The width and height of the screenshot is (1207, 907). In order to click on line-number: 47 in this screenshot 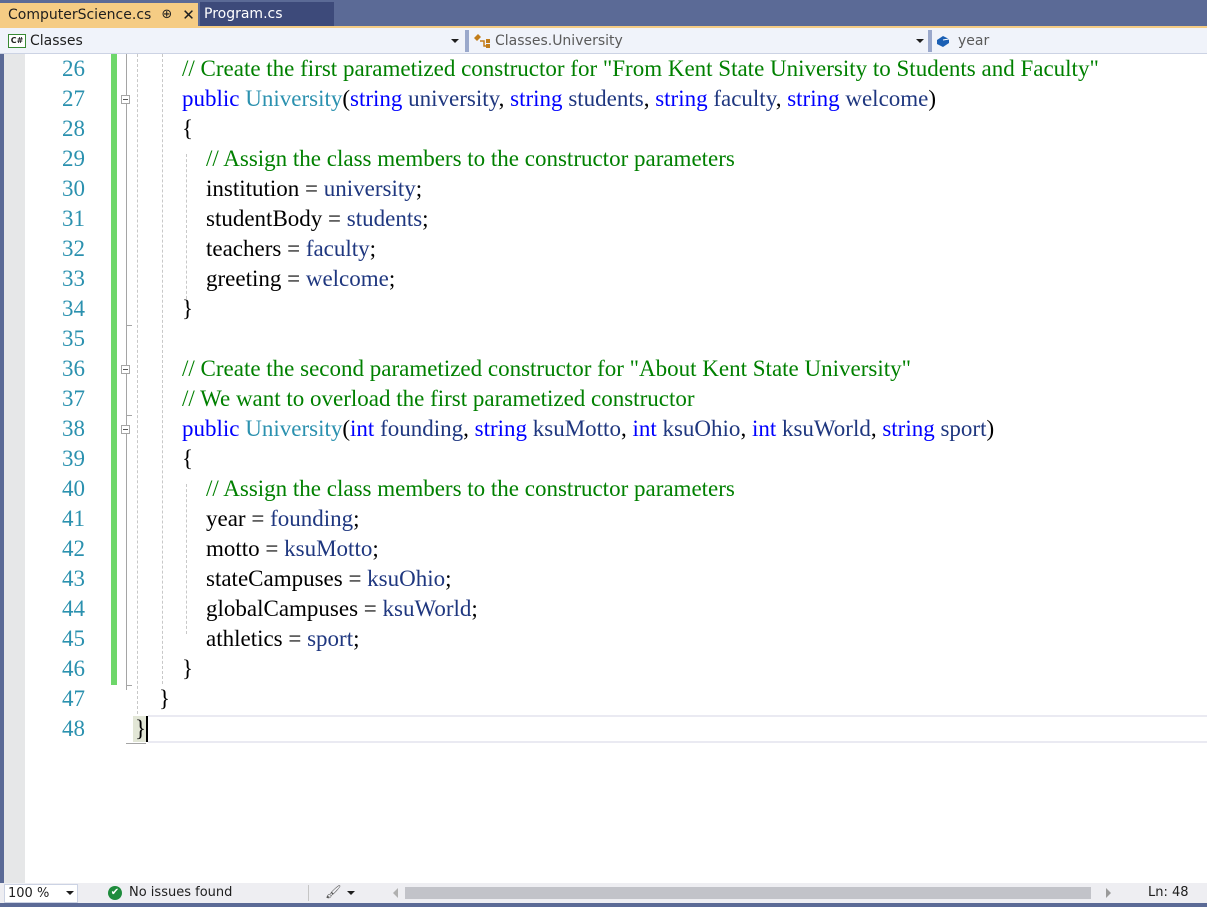, I will do `click(73, 698)`.